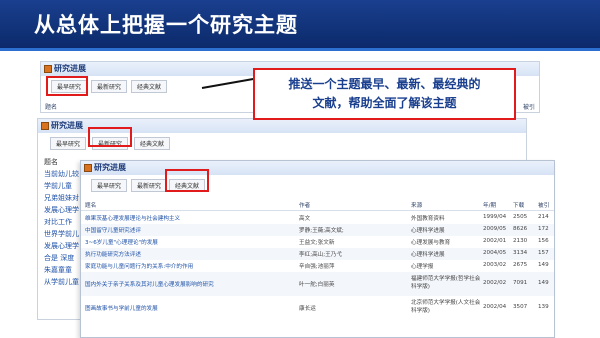 The height and width of the screenshot is (338, 600). What do you see at coordinates (190, 254) in the screenshot?
I see `row-title: 执行功能研究方法评述` at bounding box center [190, 254].